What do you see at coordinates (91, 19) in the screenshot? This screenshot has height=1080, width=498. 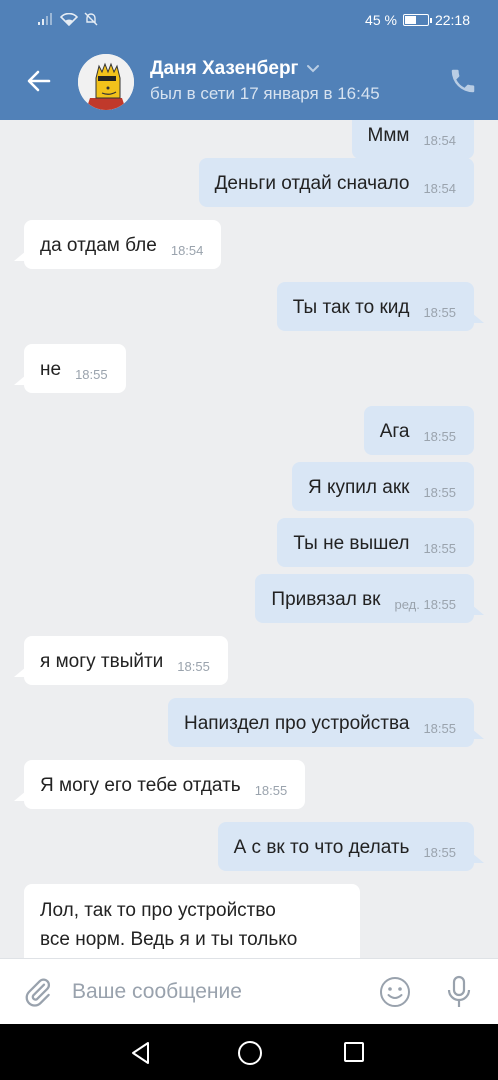 I see `mute-bell-icon` at bounding box center [91, 19].